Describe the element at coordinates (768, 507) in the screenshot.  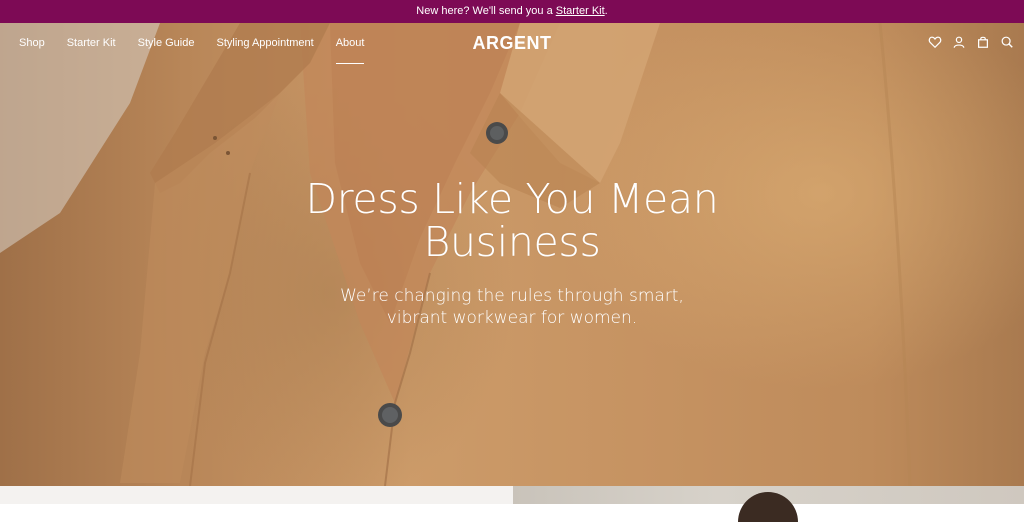
I see `model-photo-preview` at that location.